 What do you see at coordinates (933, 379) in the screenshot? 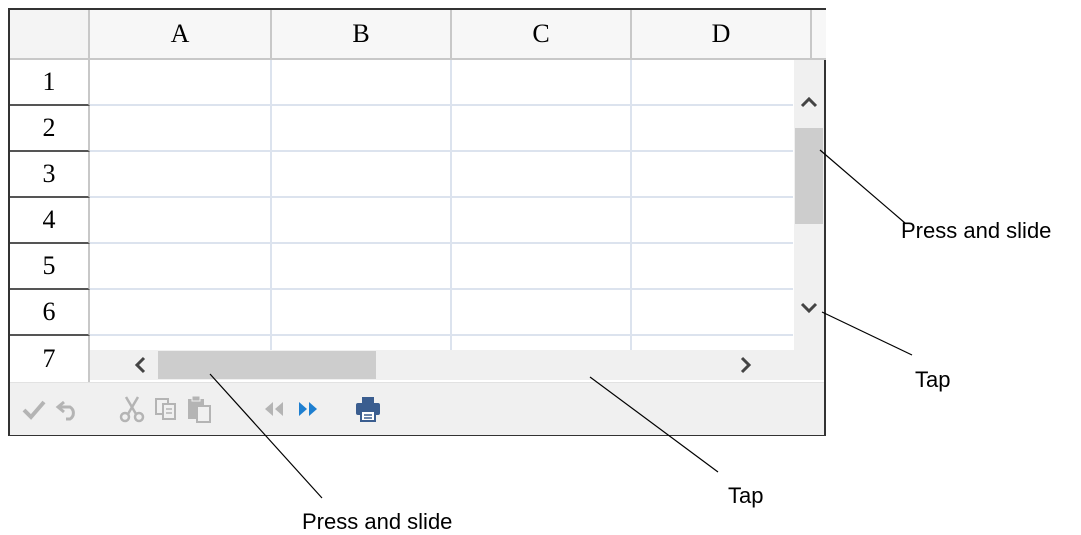
I see `annotation-tap-arrow: Tap` at bounding box center [933, 379].